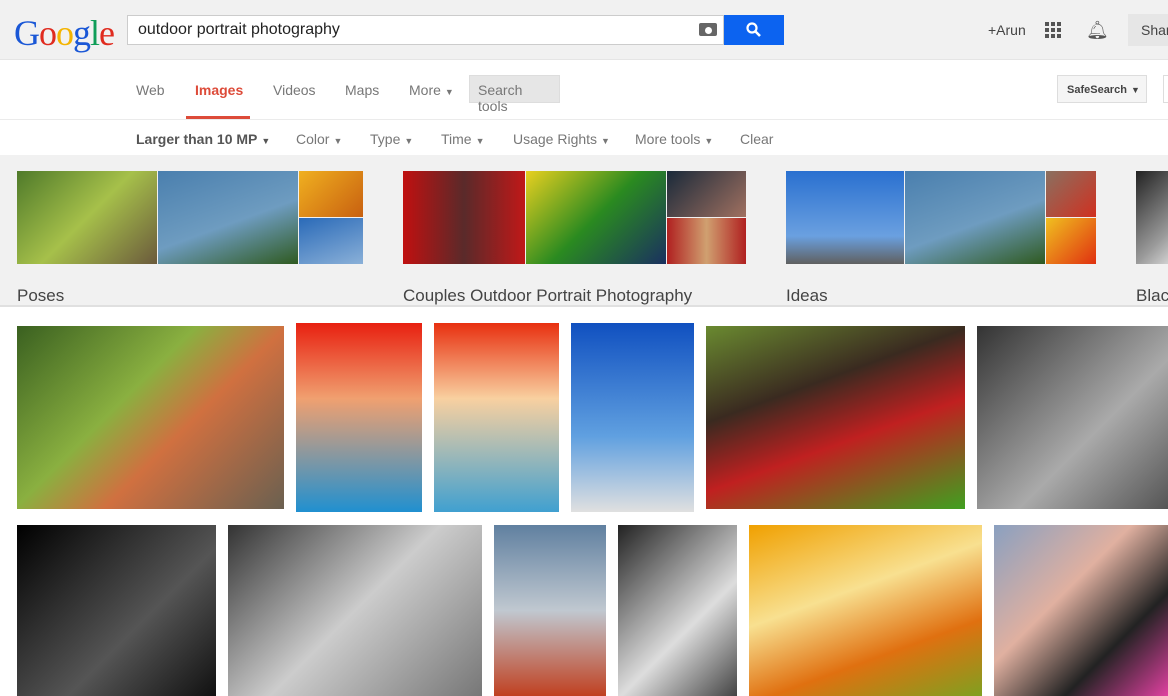 This screenshot has width=1168, height=696. I want to click on tab-web: Web, so click(150, 90).